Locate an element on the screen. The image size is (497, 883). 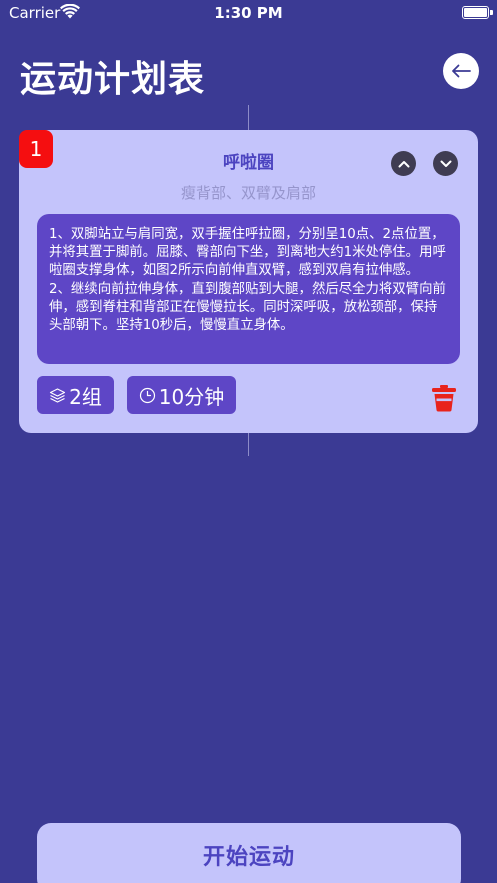
exercise-index-badge: 1 is located at coordinates (36, 149).